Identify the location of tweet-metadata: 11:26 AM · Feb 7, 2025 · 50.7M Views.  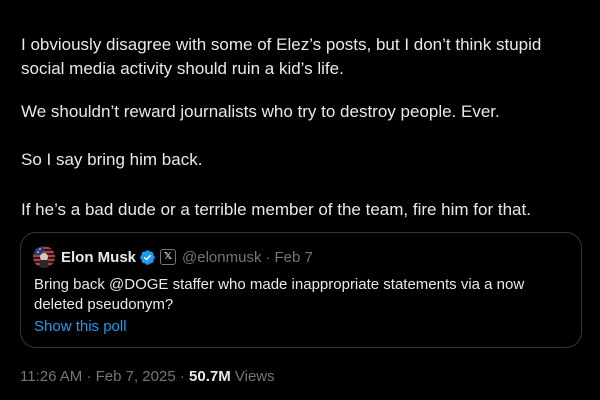
(147, 377).